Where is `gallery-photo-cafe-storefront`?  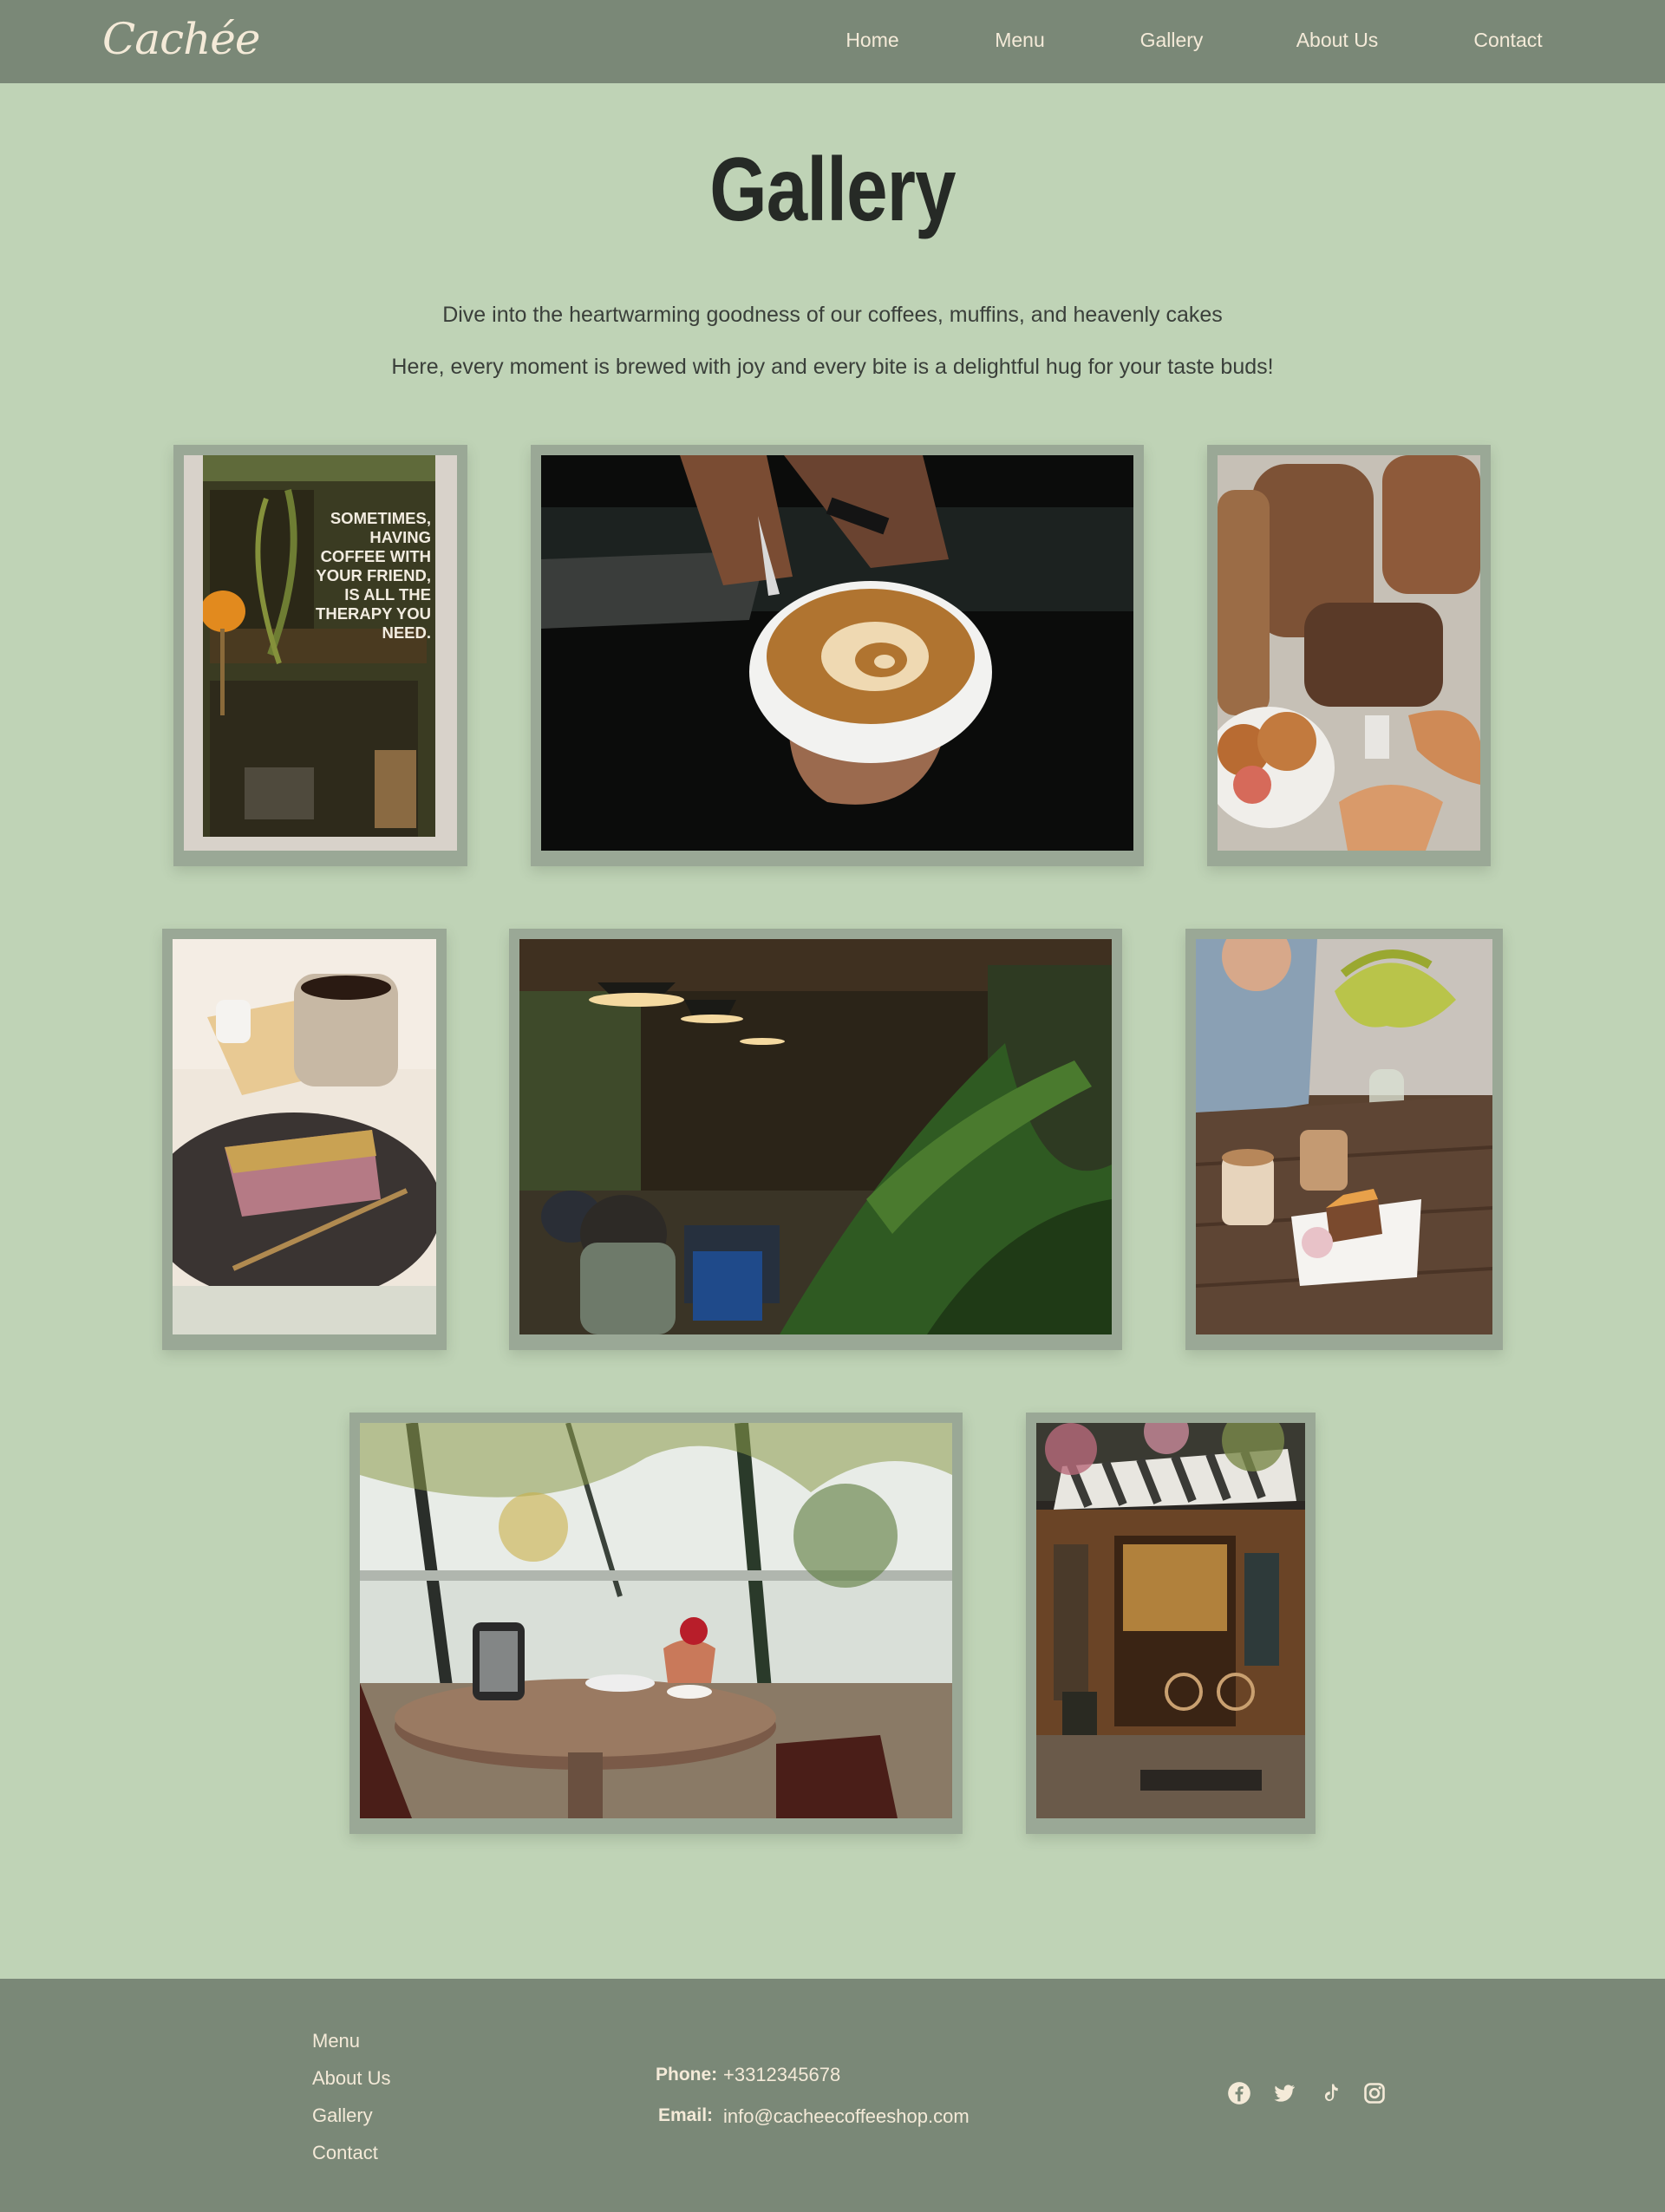 gallery-photo-cafe-storefront is located at coordinates (1171, 1623).